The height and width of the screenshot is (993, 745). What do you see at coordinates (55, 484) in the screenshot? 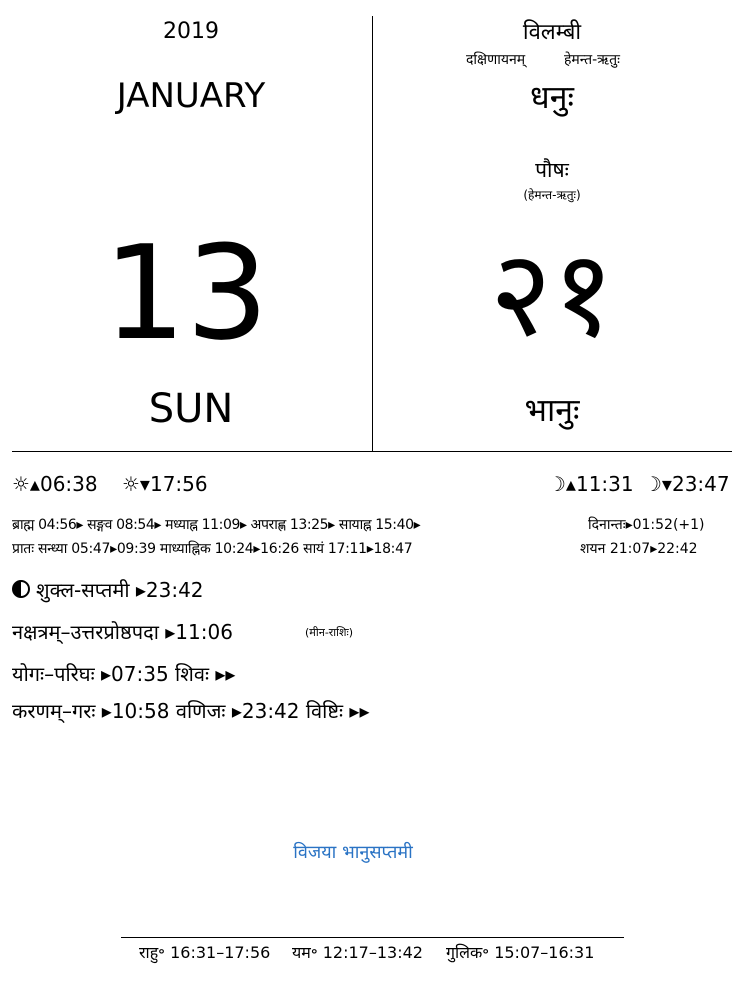
I see `sunrise: ☼▴06:38` at bounding box center [55, 484].